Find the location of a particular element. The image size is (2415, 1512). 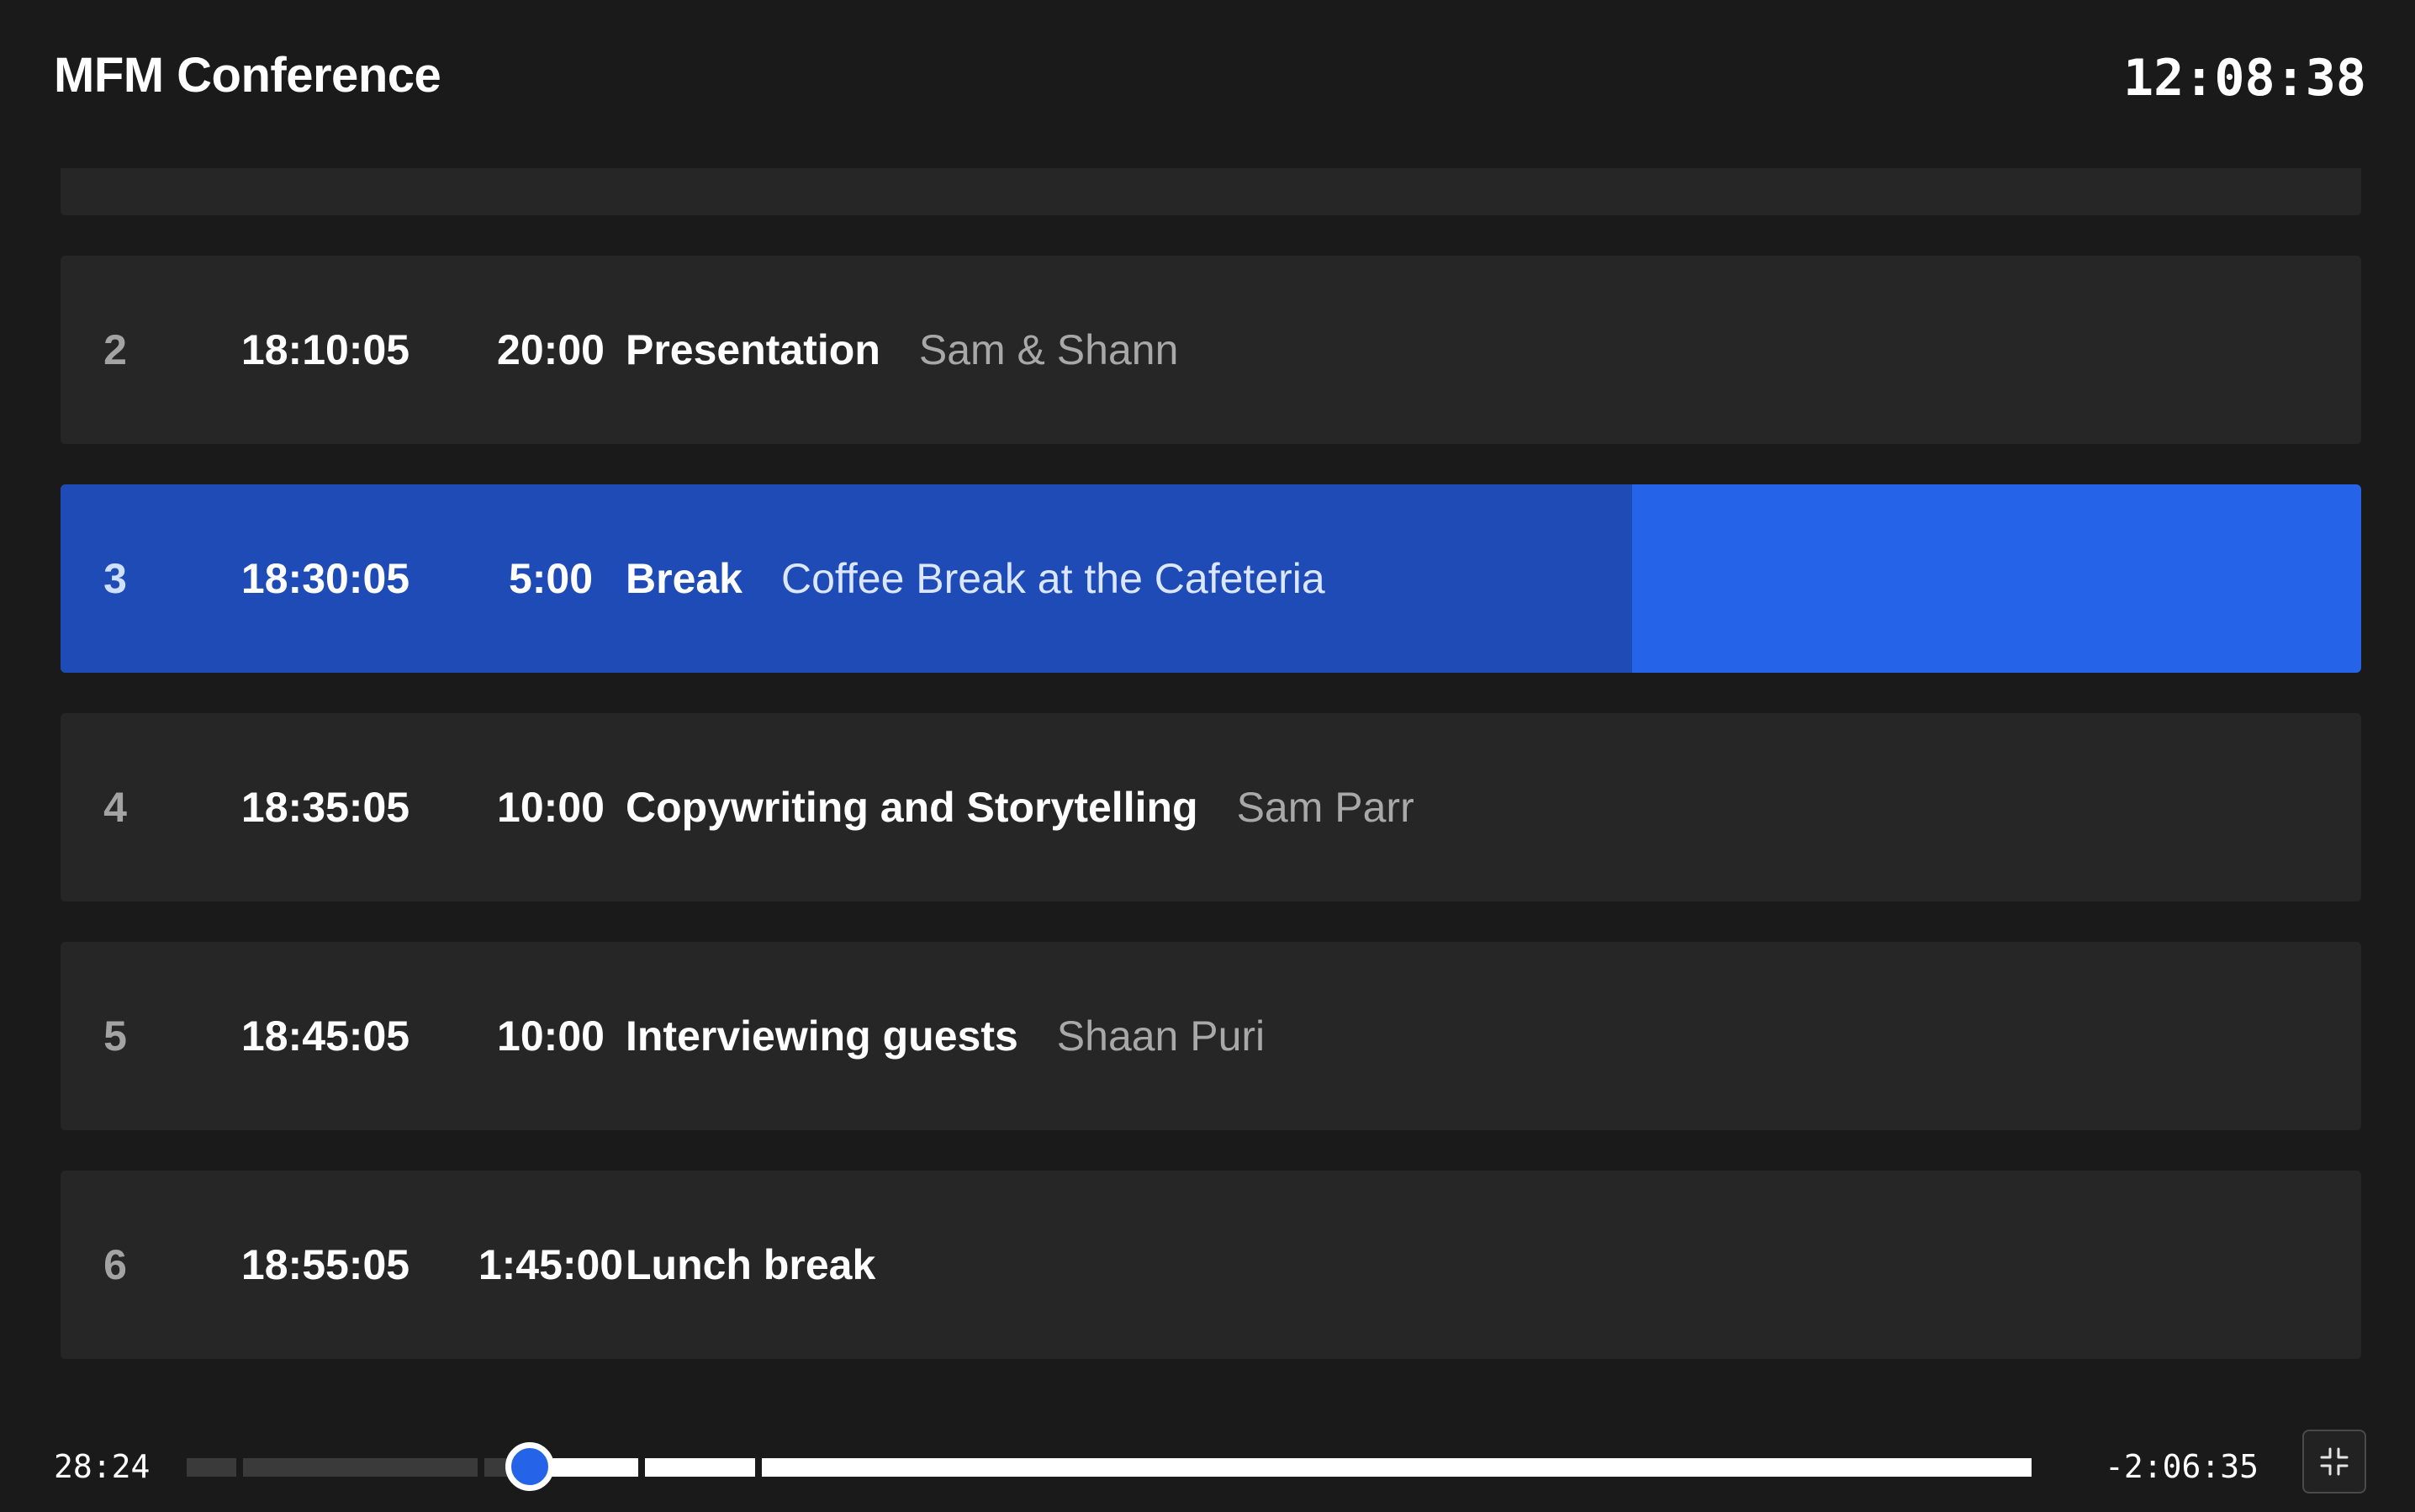

timeline-scrubber is located at coordinates (1129, 1466).